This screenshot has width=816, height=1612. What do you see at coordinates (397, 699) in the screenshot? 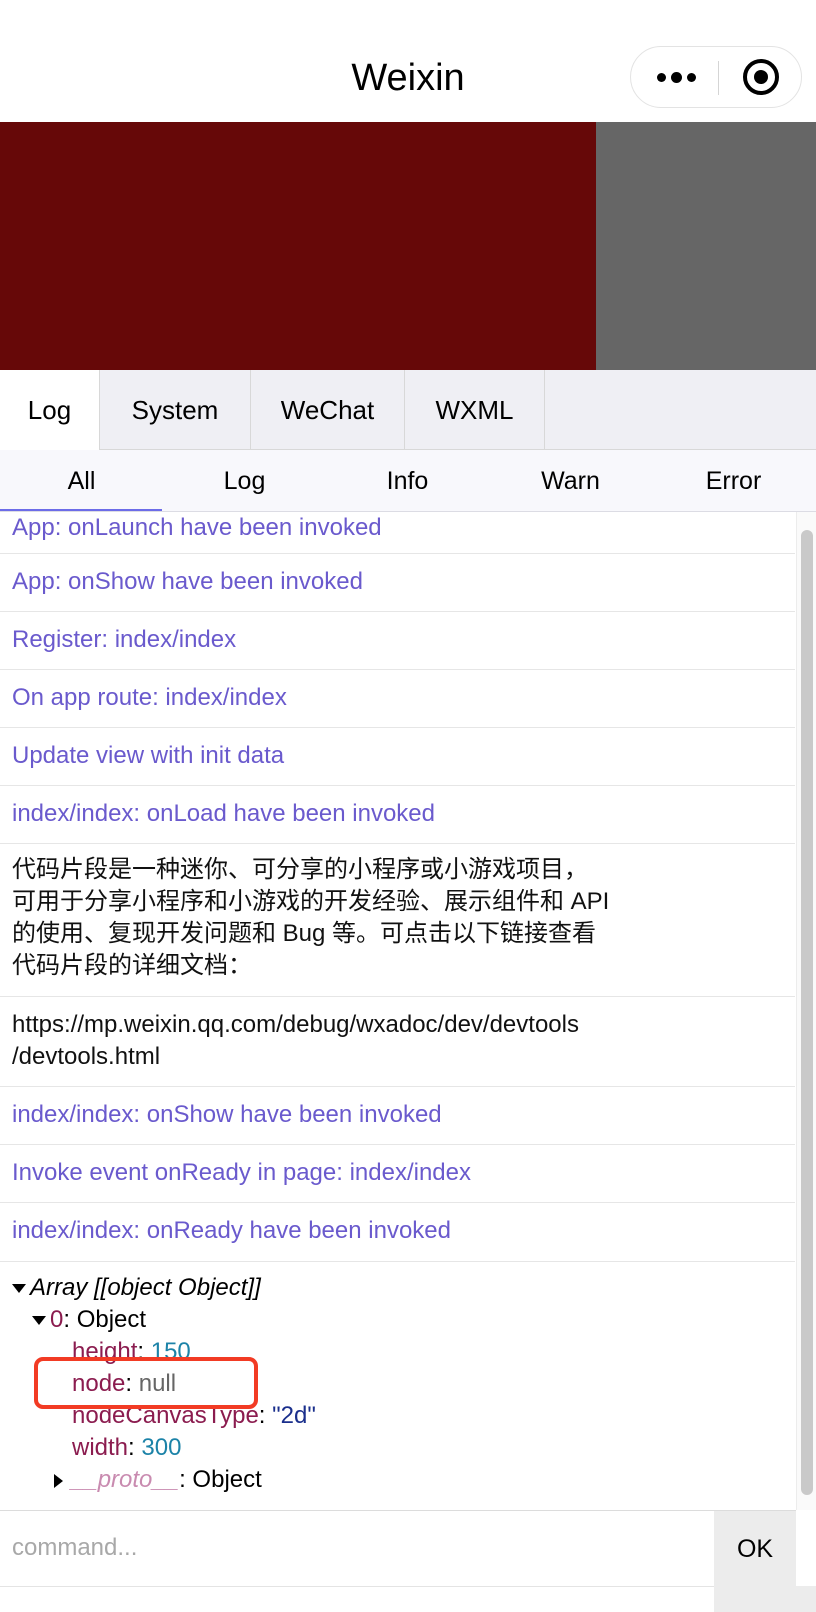
I see `log-entry: On app route: index/index` at bounding box center [397, 699].